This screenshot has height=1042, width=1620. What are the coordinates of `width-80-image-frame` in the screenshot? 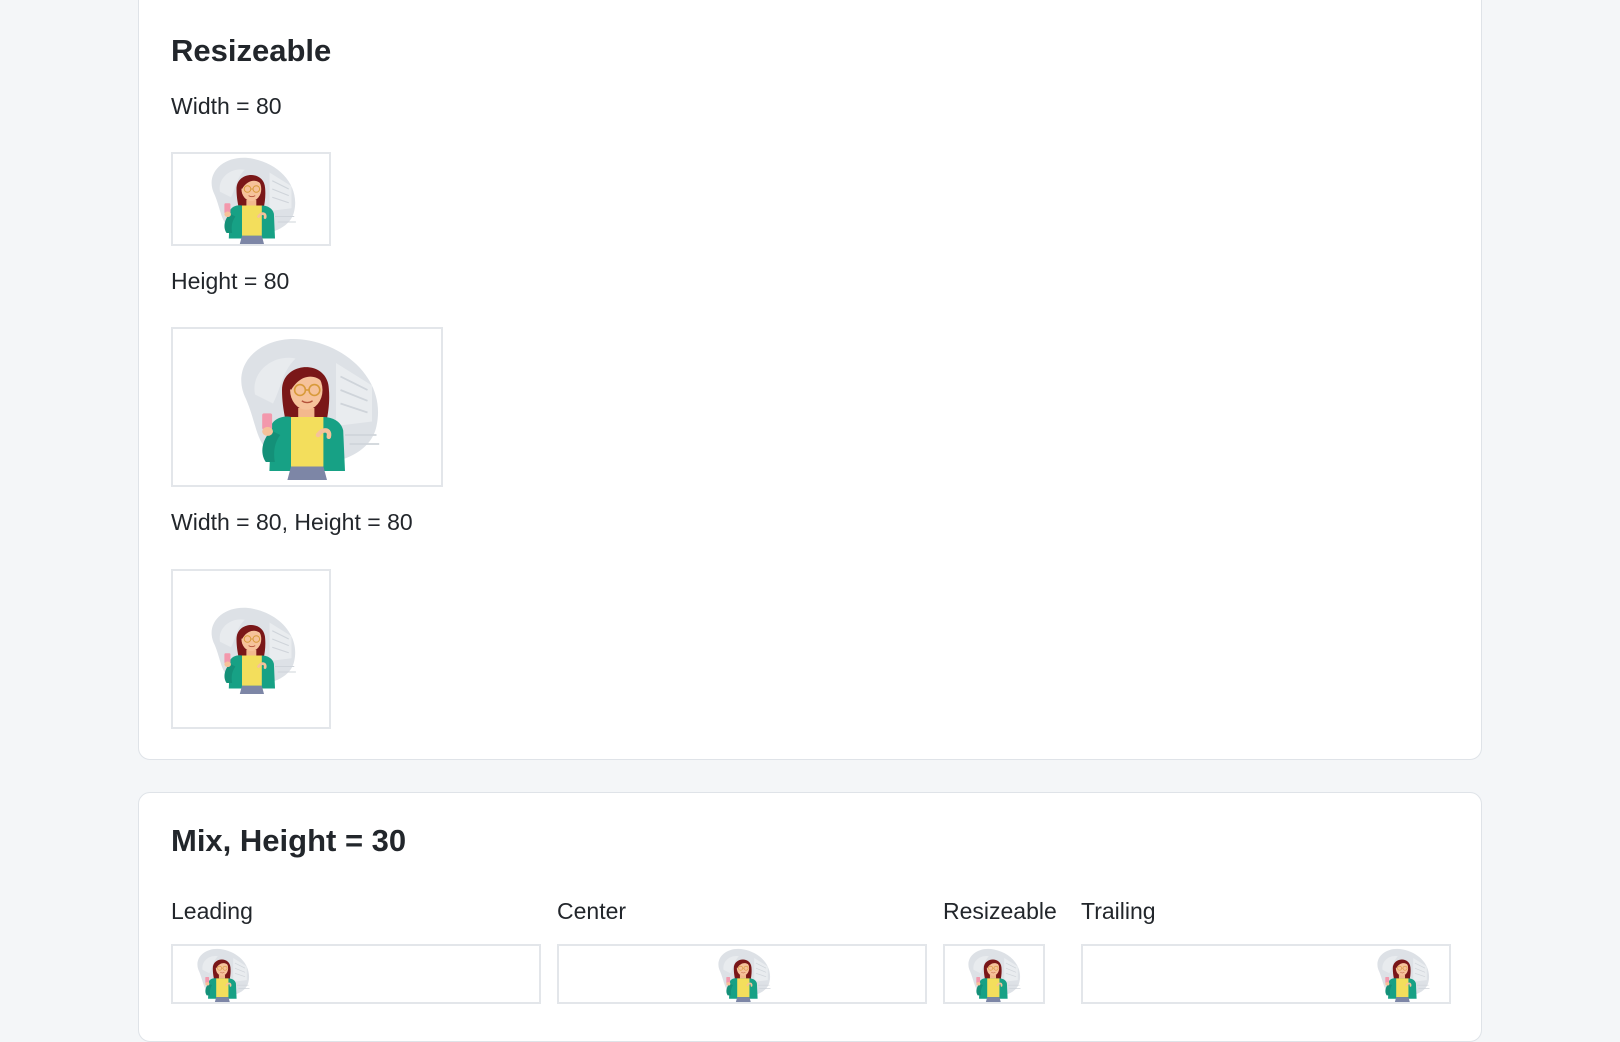 It's located at (251, 199).